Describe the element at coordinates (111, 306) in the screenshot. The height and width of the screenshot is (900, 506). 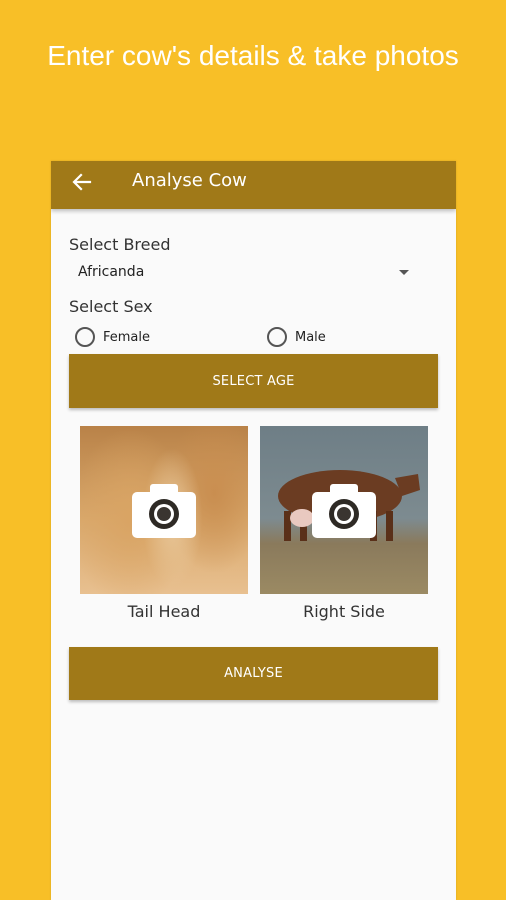
I see `select-sex-label: Select Sex` at that location.